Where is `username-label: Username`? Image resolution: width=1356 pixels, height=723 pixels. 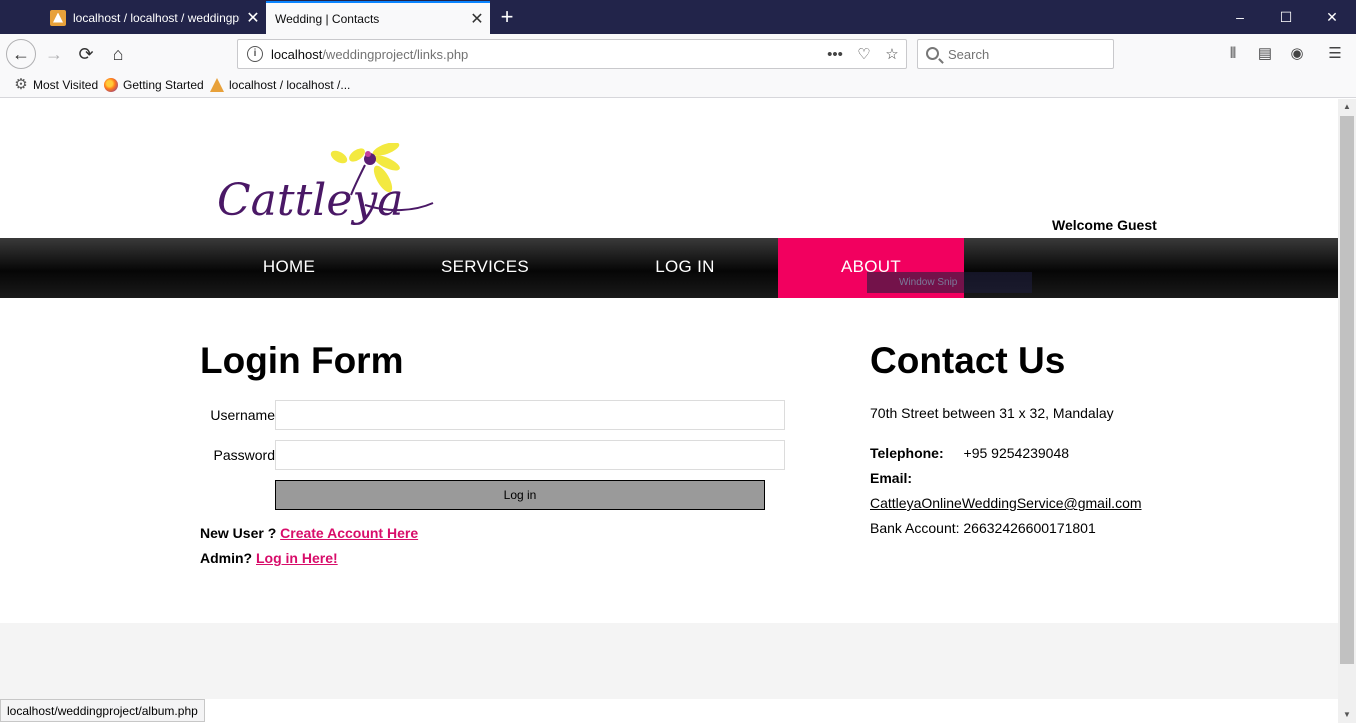 username-label: Username is located at coordinates (242, 415).